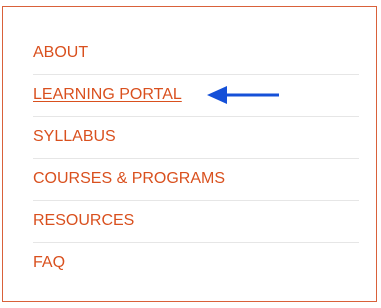 The image size is (381, 308). What do you see at coordinates (196, 96) in the screenshot?
I see `menu-item-learning-portal: LEARNING PORTAL` at bounding box center [196, 96].